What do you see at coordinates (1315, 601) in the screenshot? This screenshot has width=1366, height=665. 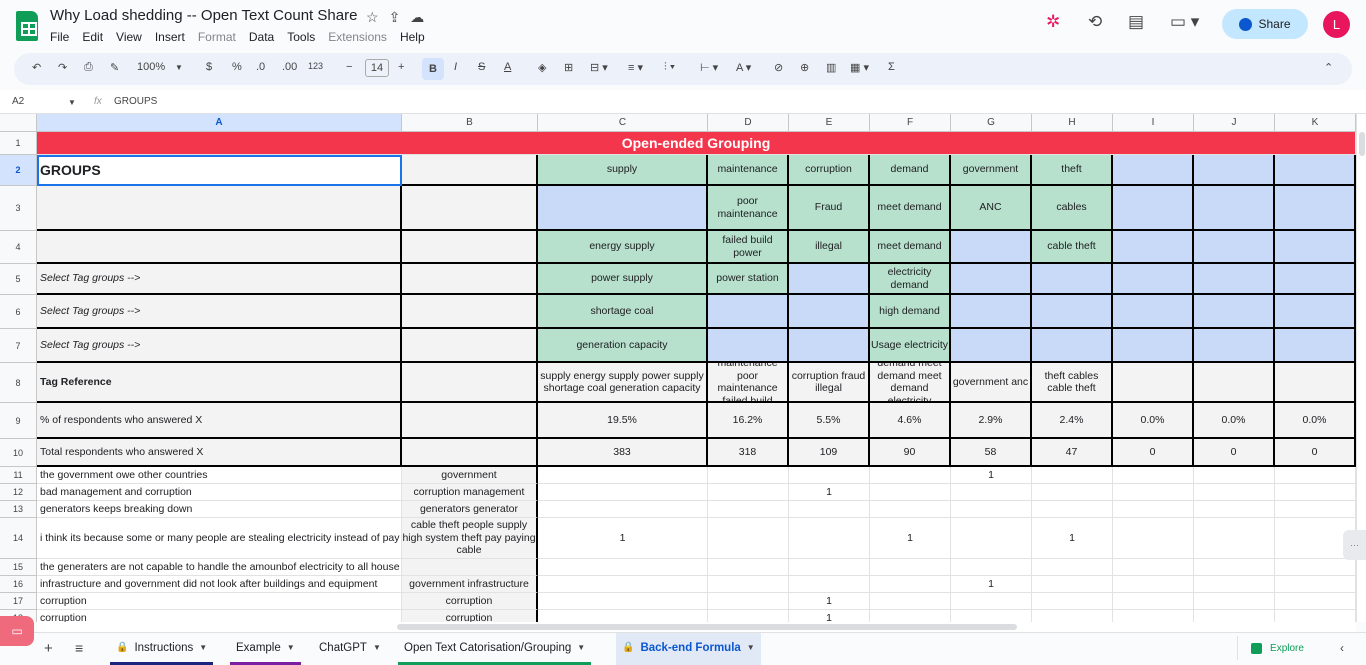 I see `cell-k17` at bounding box center [1315, 601].